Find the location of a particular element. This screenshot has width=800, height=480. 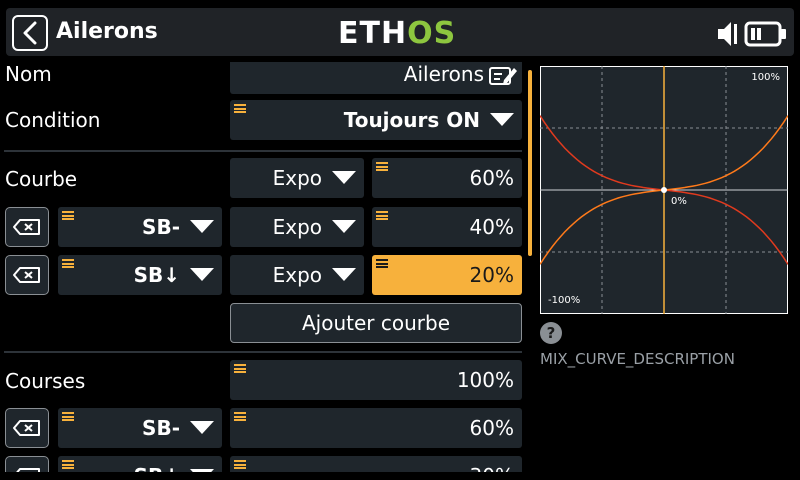

curve-description: MIX_CURVE_DESCRIPTION is located at coordinates (637, 359).